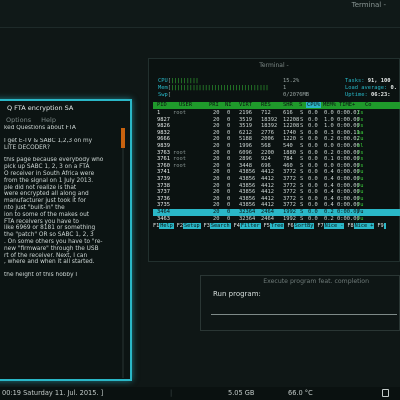  I want to click on process-shr: 3772, so click(289, 185).